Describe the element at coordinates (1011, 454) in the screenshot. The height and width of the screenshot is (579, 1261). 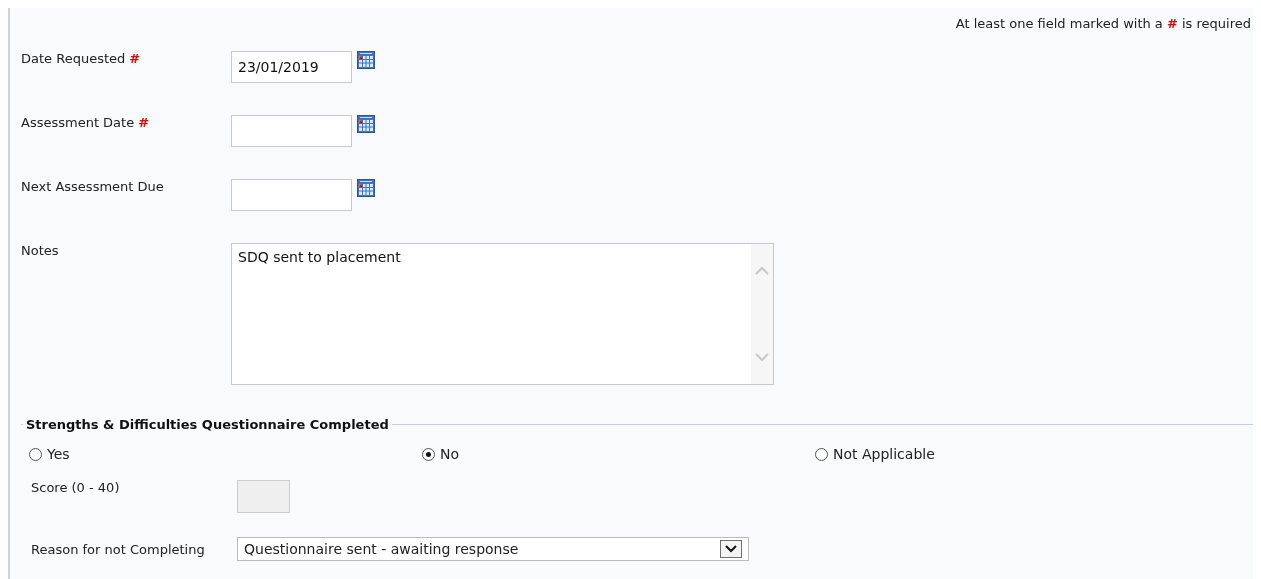
I see `radio-option: Not Applicable` at that location.